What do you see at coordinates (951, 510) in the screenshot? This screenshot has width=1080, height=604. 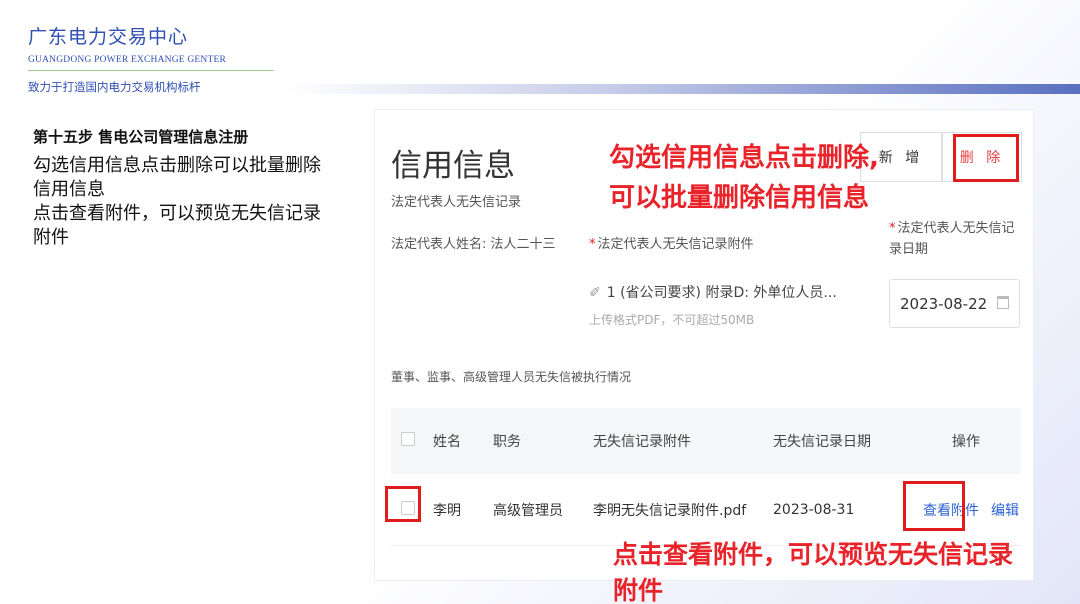 I see `view-attachment-link: 查看附件` at bounding box center [951, 510].